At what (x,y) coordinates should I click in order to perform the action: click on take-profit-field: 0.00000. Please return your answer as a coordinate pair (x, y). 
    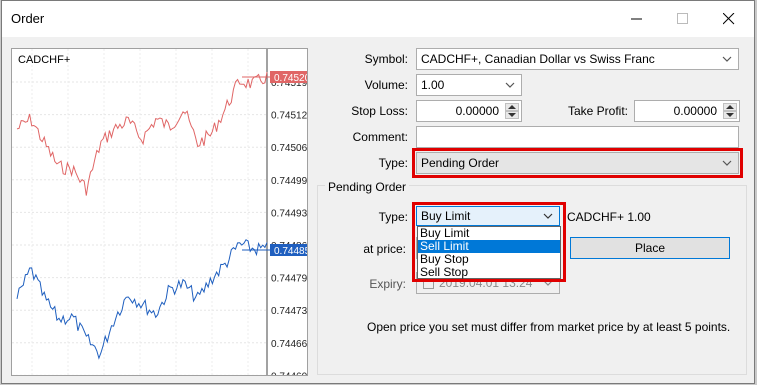
    Looking at the image, I should click on (687, 111).